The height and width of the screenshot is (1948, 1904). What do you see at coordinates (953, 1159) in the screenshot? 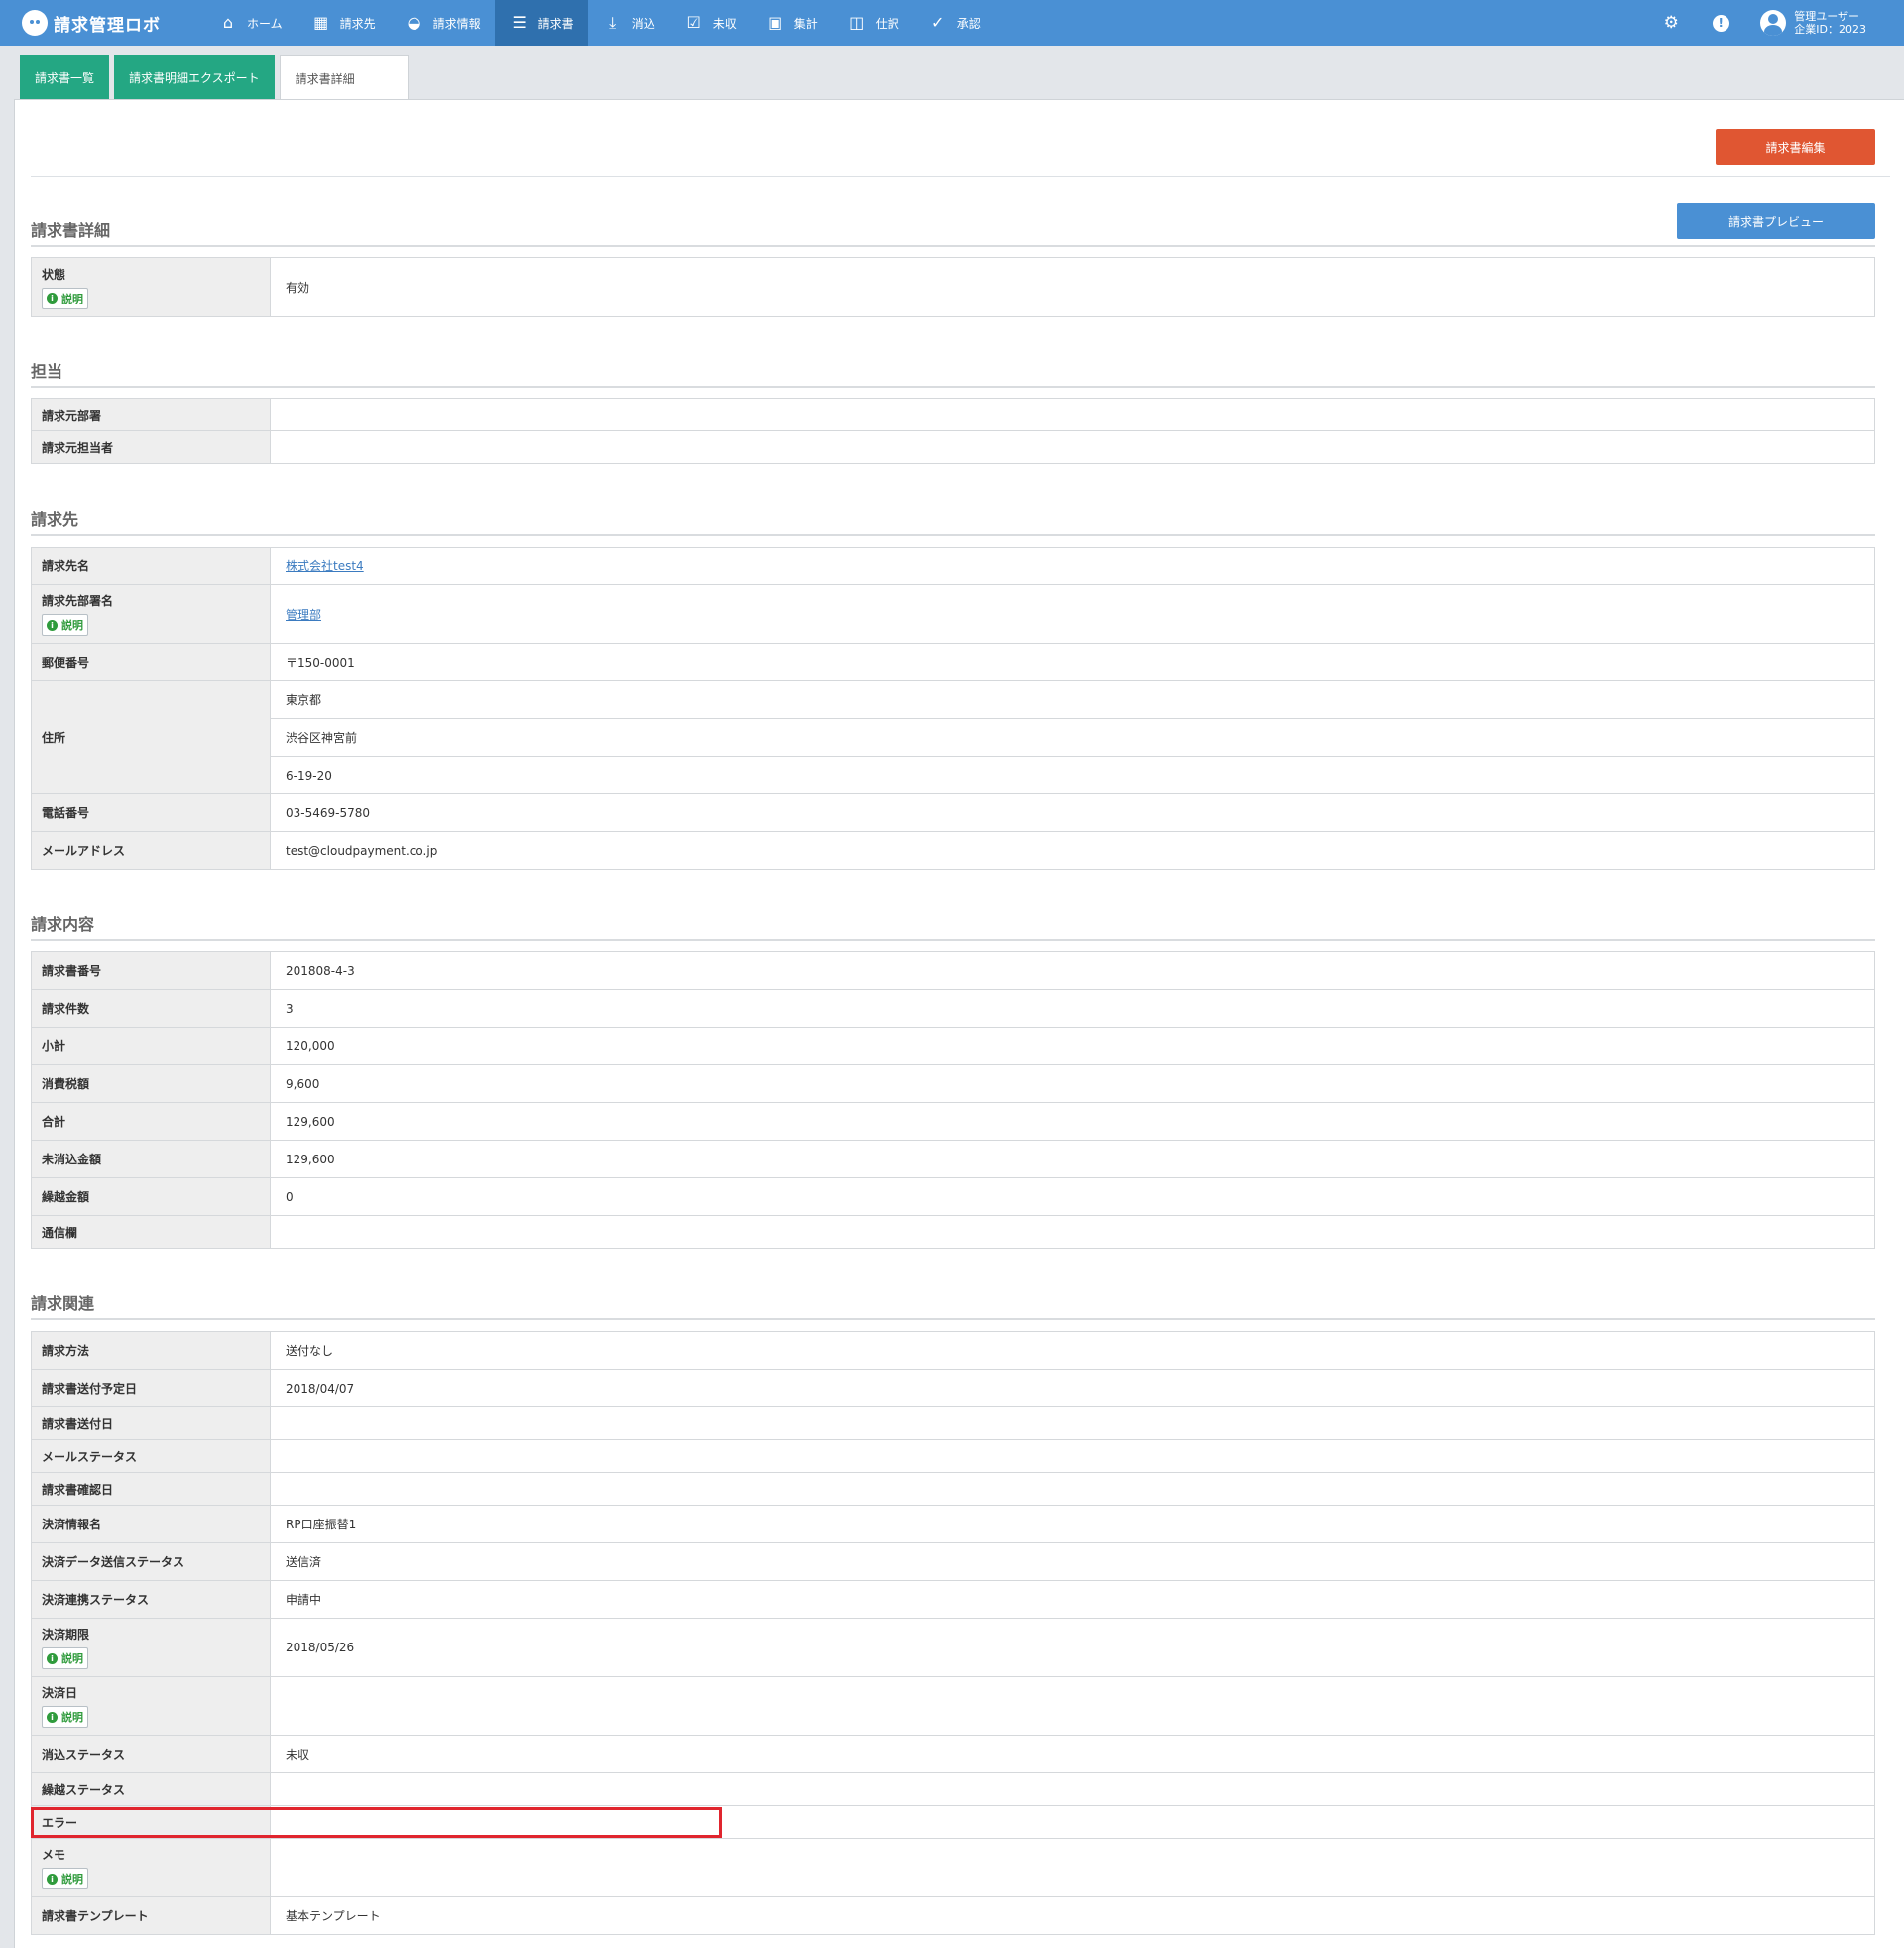
I see `table-row: 未消込金額 129,600` at bounding box center [953, 1159].